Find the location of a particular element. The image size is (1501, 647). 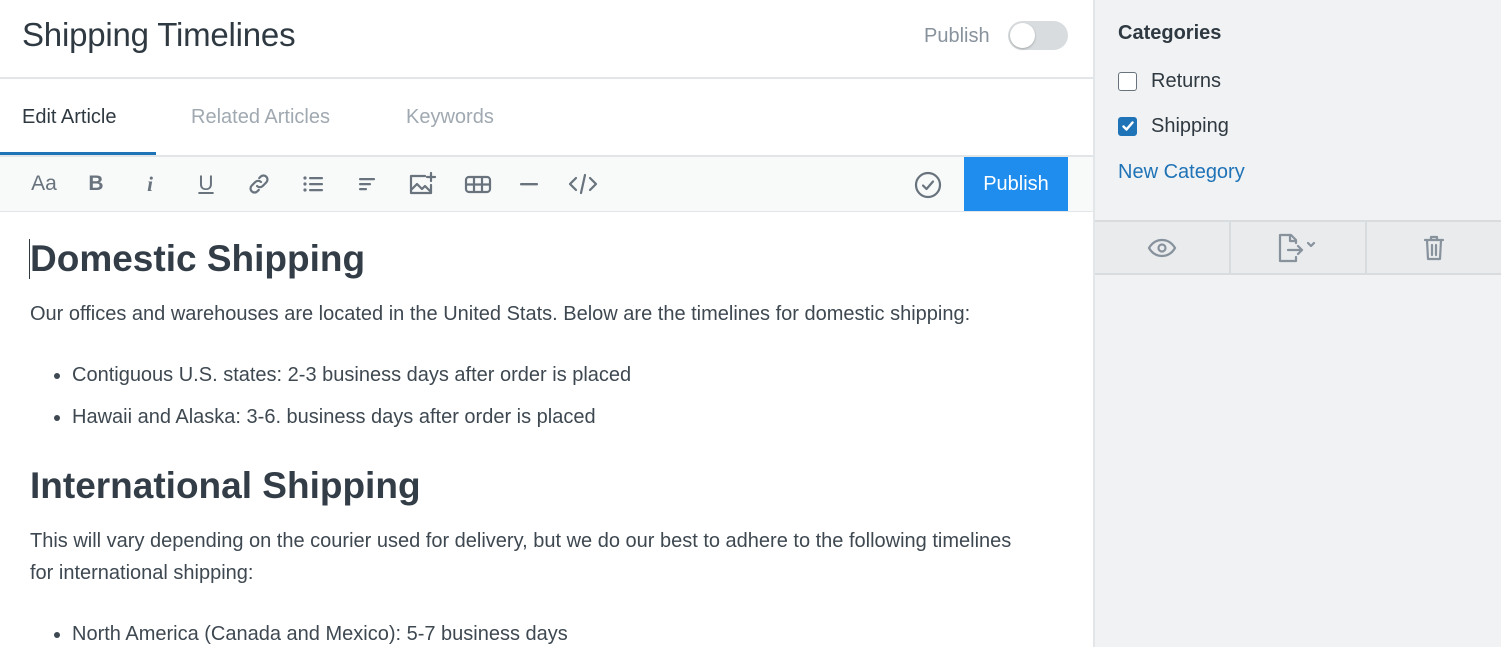

editor-toolbar: Aa B i U Publish is located at coordinates (546, 184).